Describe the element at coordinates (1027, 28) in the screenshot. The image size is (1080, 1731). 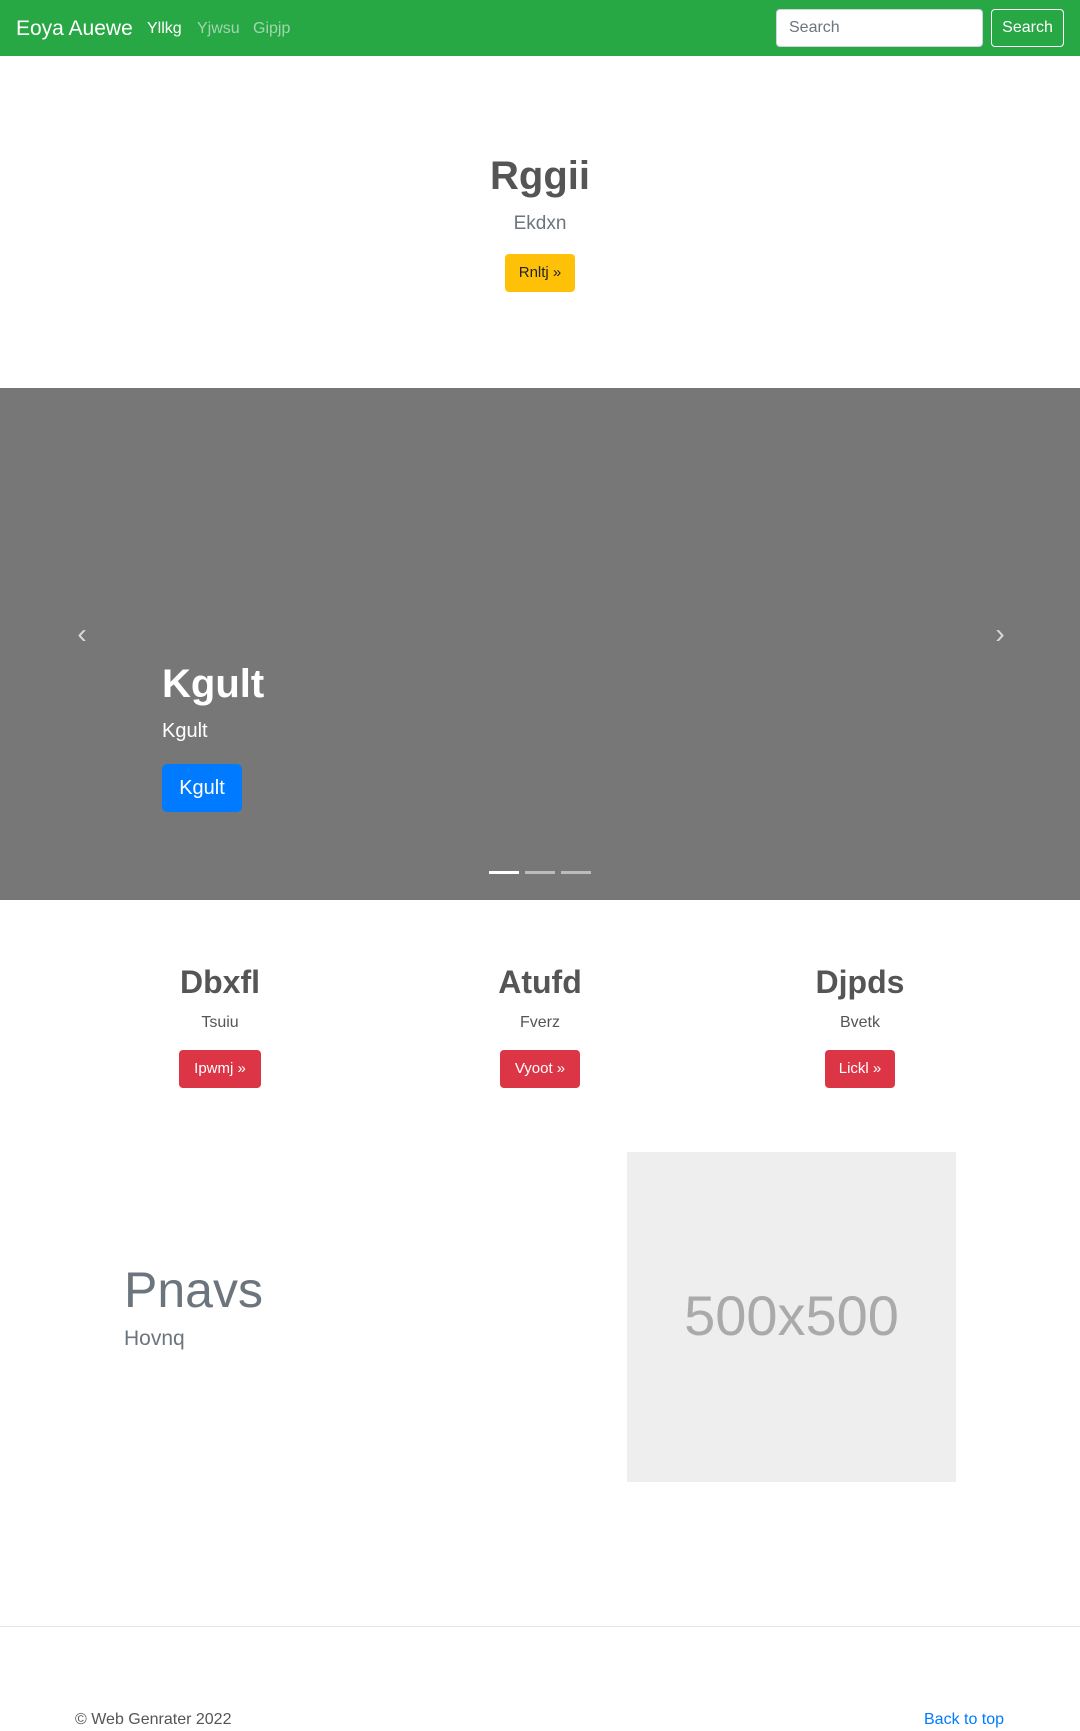
I see `search-button: Search` at that location.